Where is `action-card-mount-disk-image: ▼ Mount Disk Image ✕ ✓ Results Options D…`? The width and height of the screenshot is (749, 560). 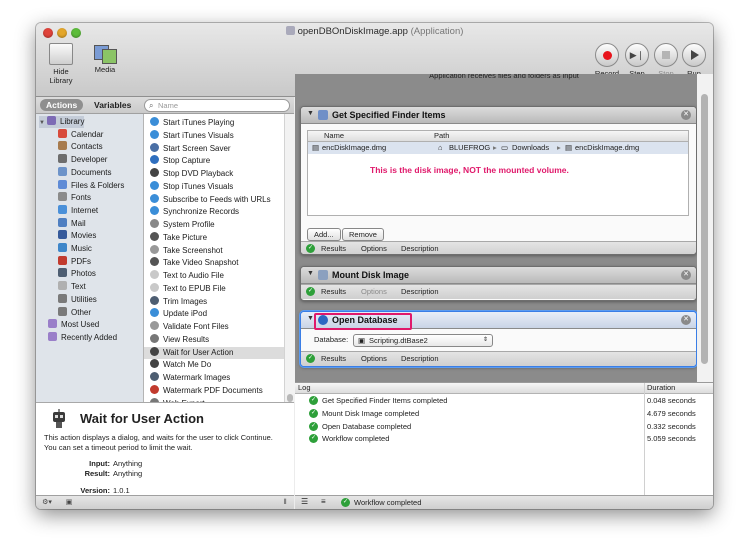 action-card-mount-disk-image: ▼ Mount Disk Image ✕ ✓ Results Options D… is located at coordinates (498, 283).